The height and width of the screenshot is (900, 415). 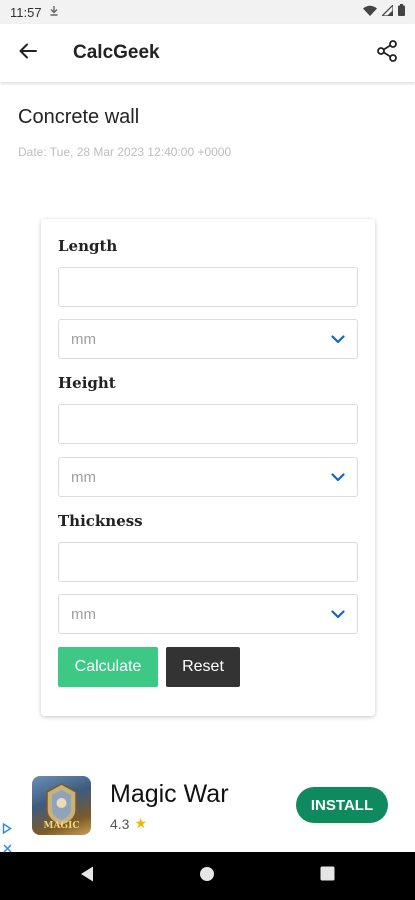 I want to click on calculate-button: Calculate, so click(x=108, y=667).